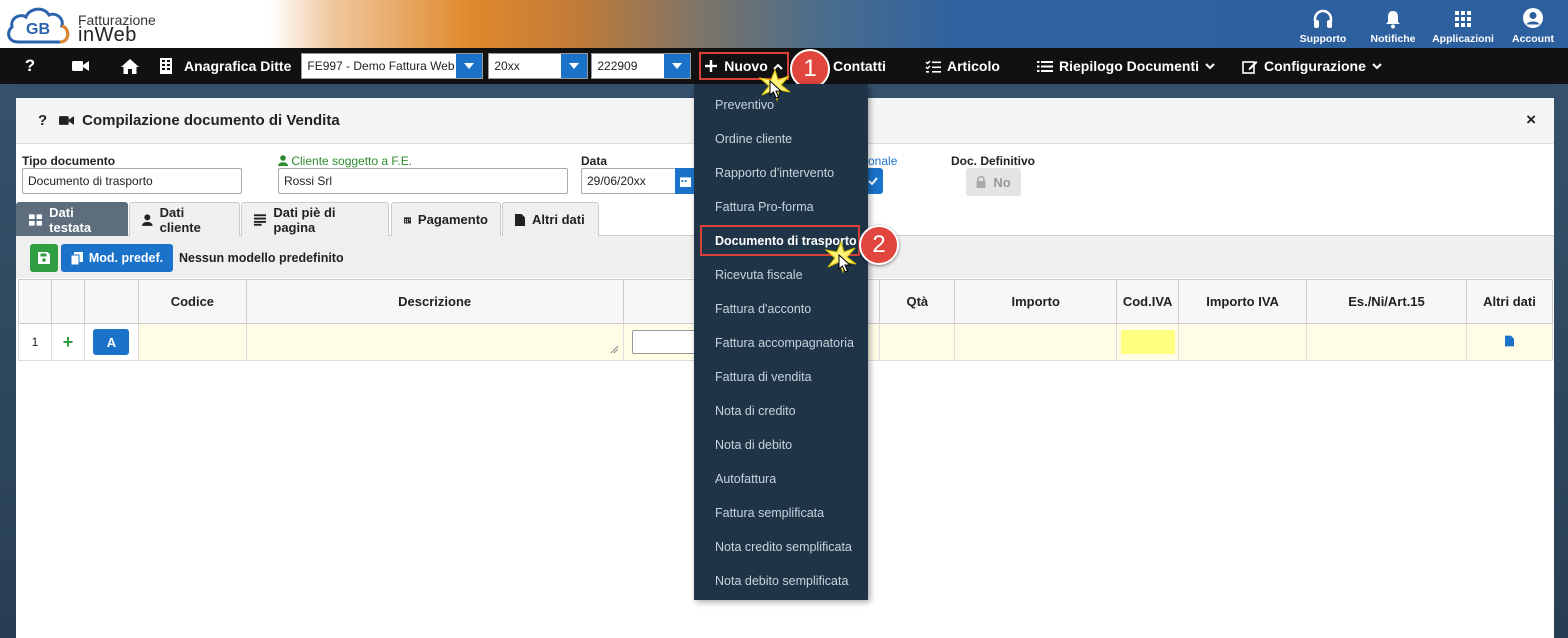 The width and height of the screenshot is (1568, 638). Describe the element at coordinates (883, 161) in the screenshot. I see `partial-label: onale` at that location.